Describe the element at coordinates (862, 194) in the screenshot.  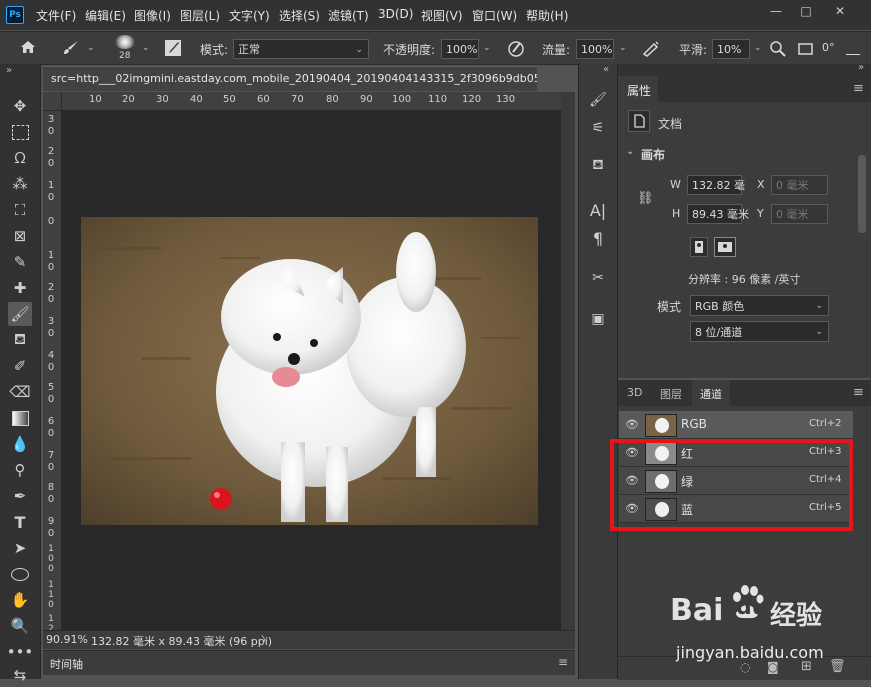
I see `properties-scrollbar` at that location.